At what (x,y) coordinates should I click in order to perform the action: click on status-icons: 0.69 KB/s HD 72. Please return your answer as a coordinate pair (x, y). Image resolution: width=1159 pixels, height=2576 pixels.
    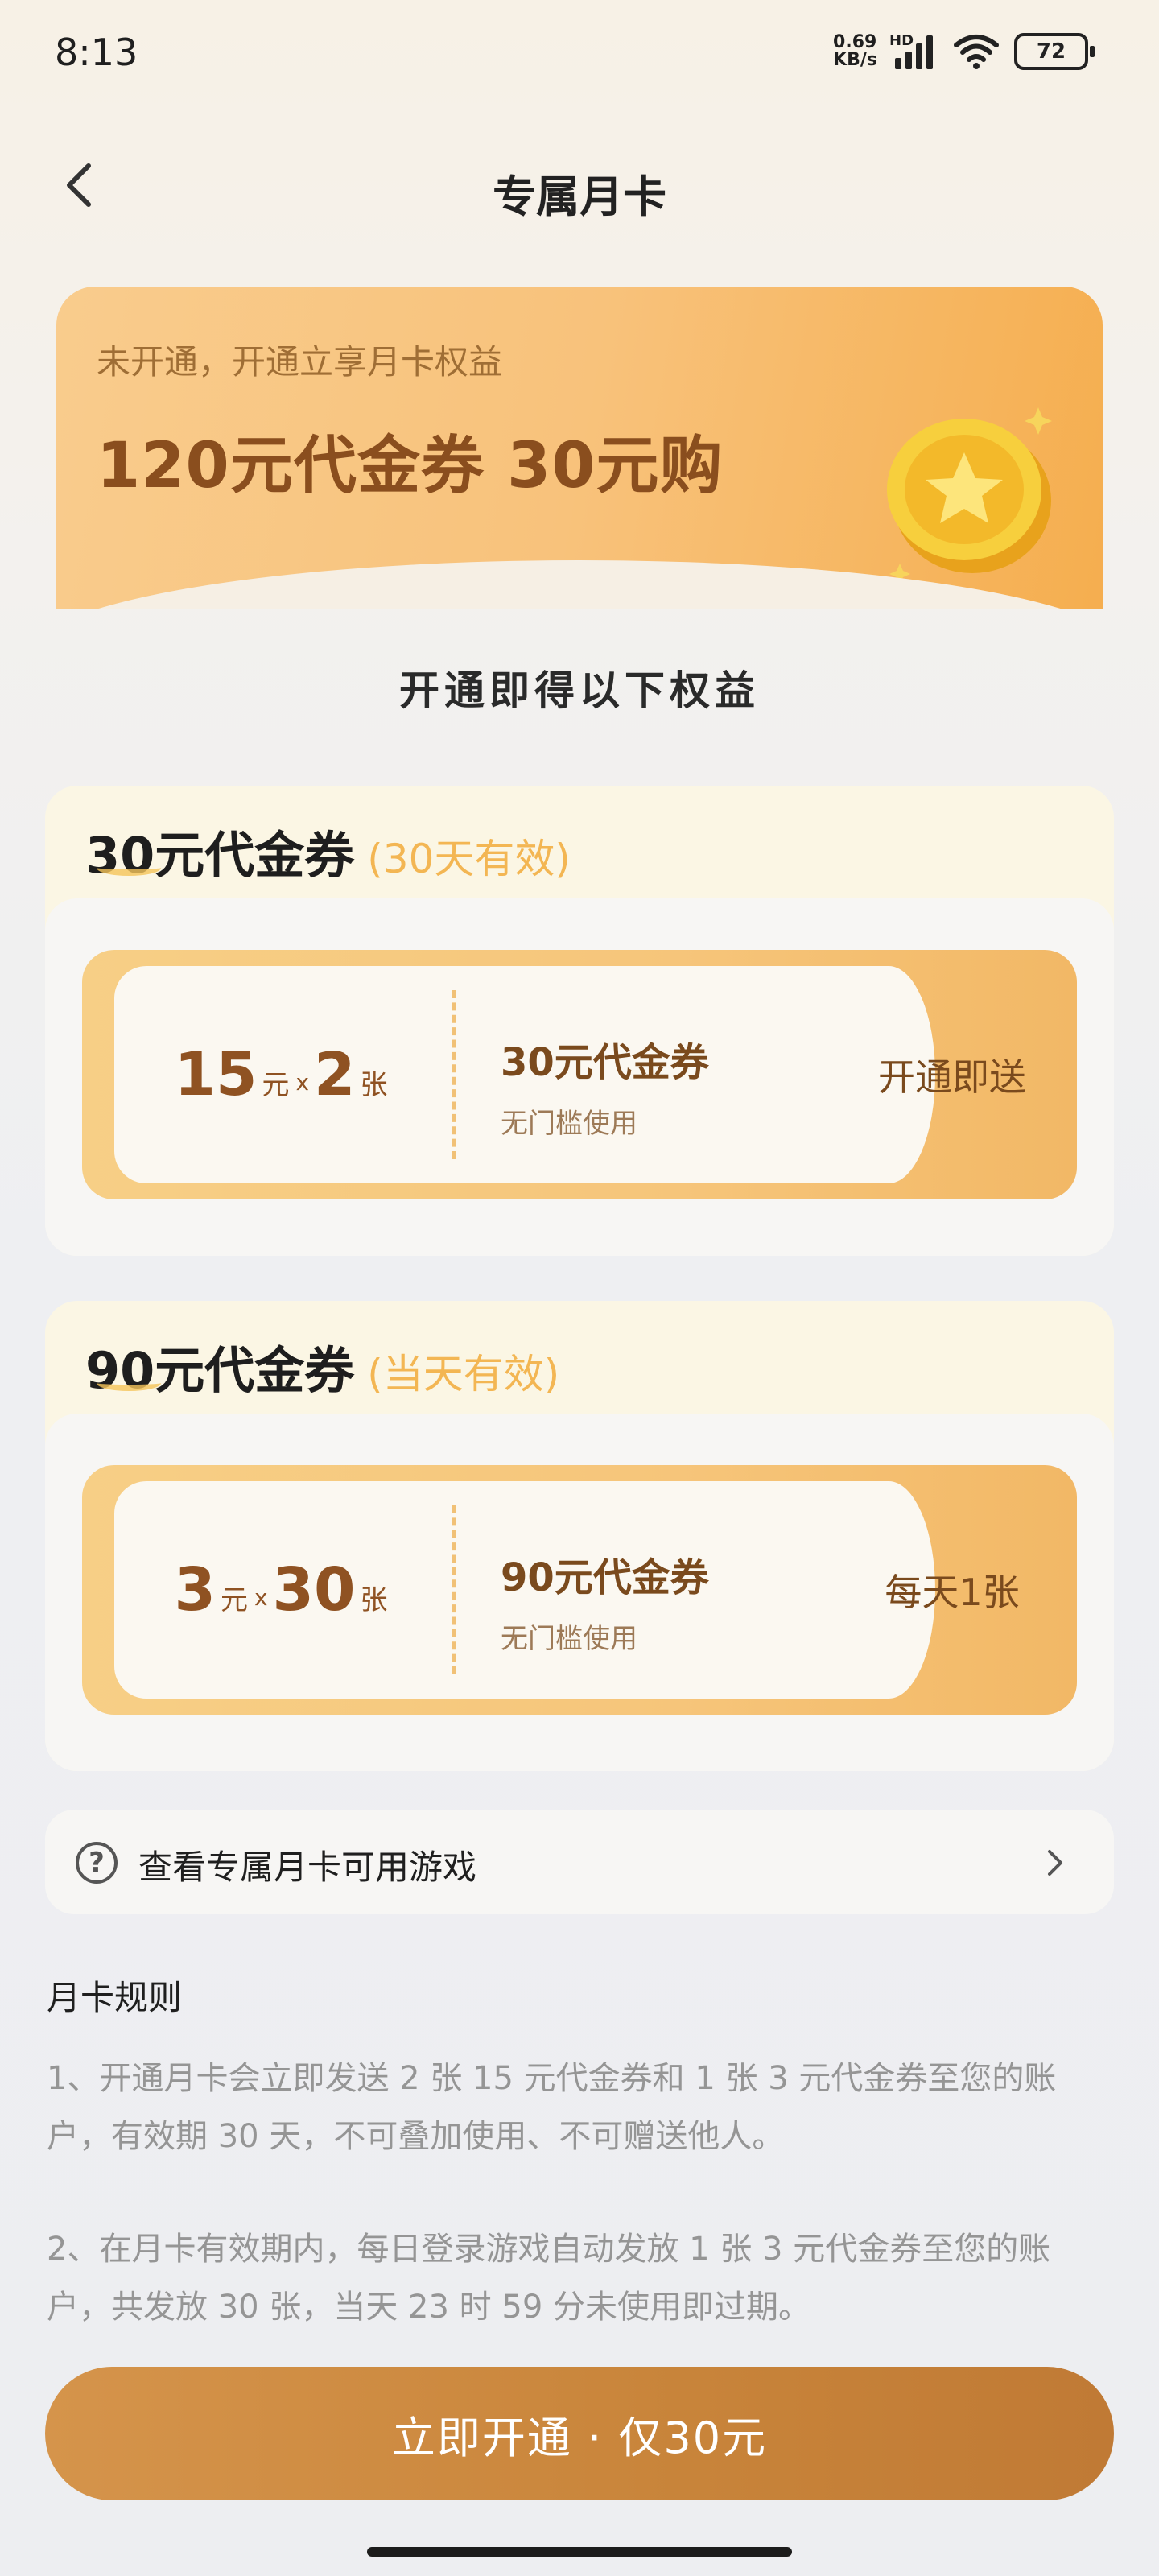
    Looking at the image, I should click on (964, 51).